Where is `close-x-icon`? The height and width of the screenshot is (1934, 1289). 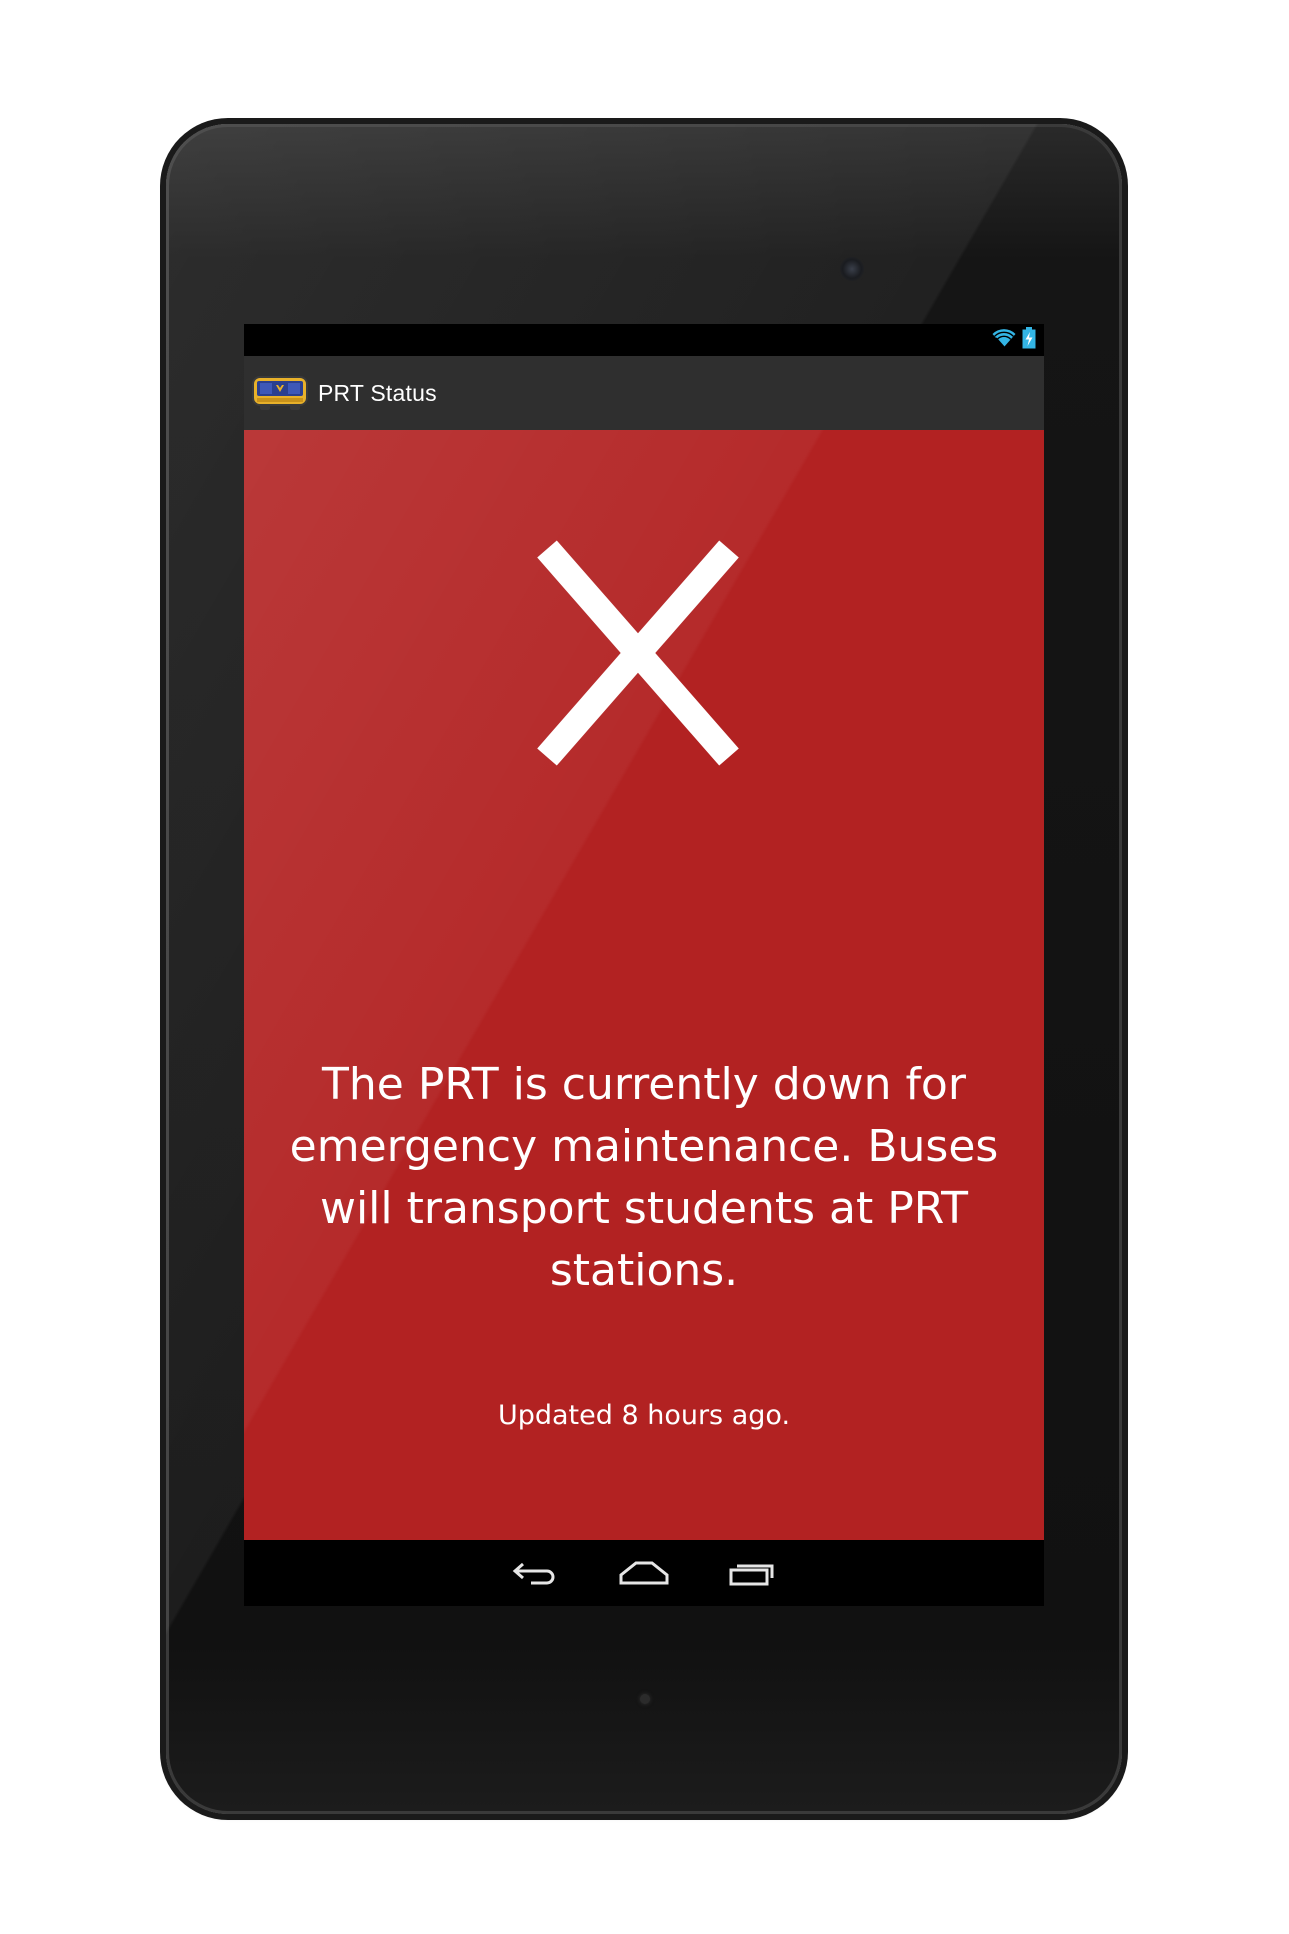 close-x-icon is located at coordinates (638, 653).